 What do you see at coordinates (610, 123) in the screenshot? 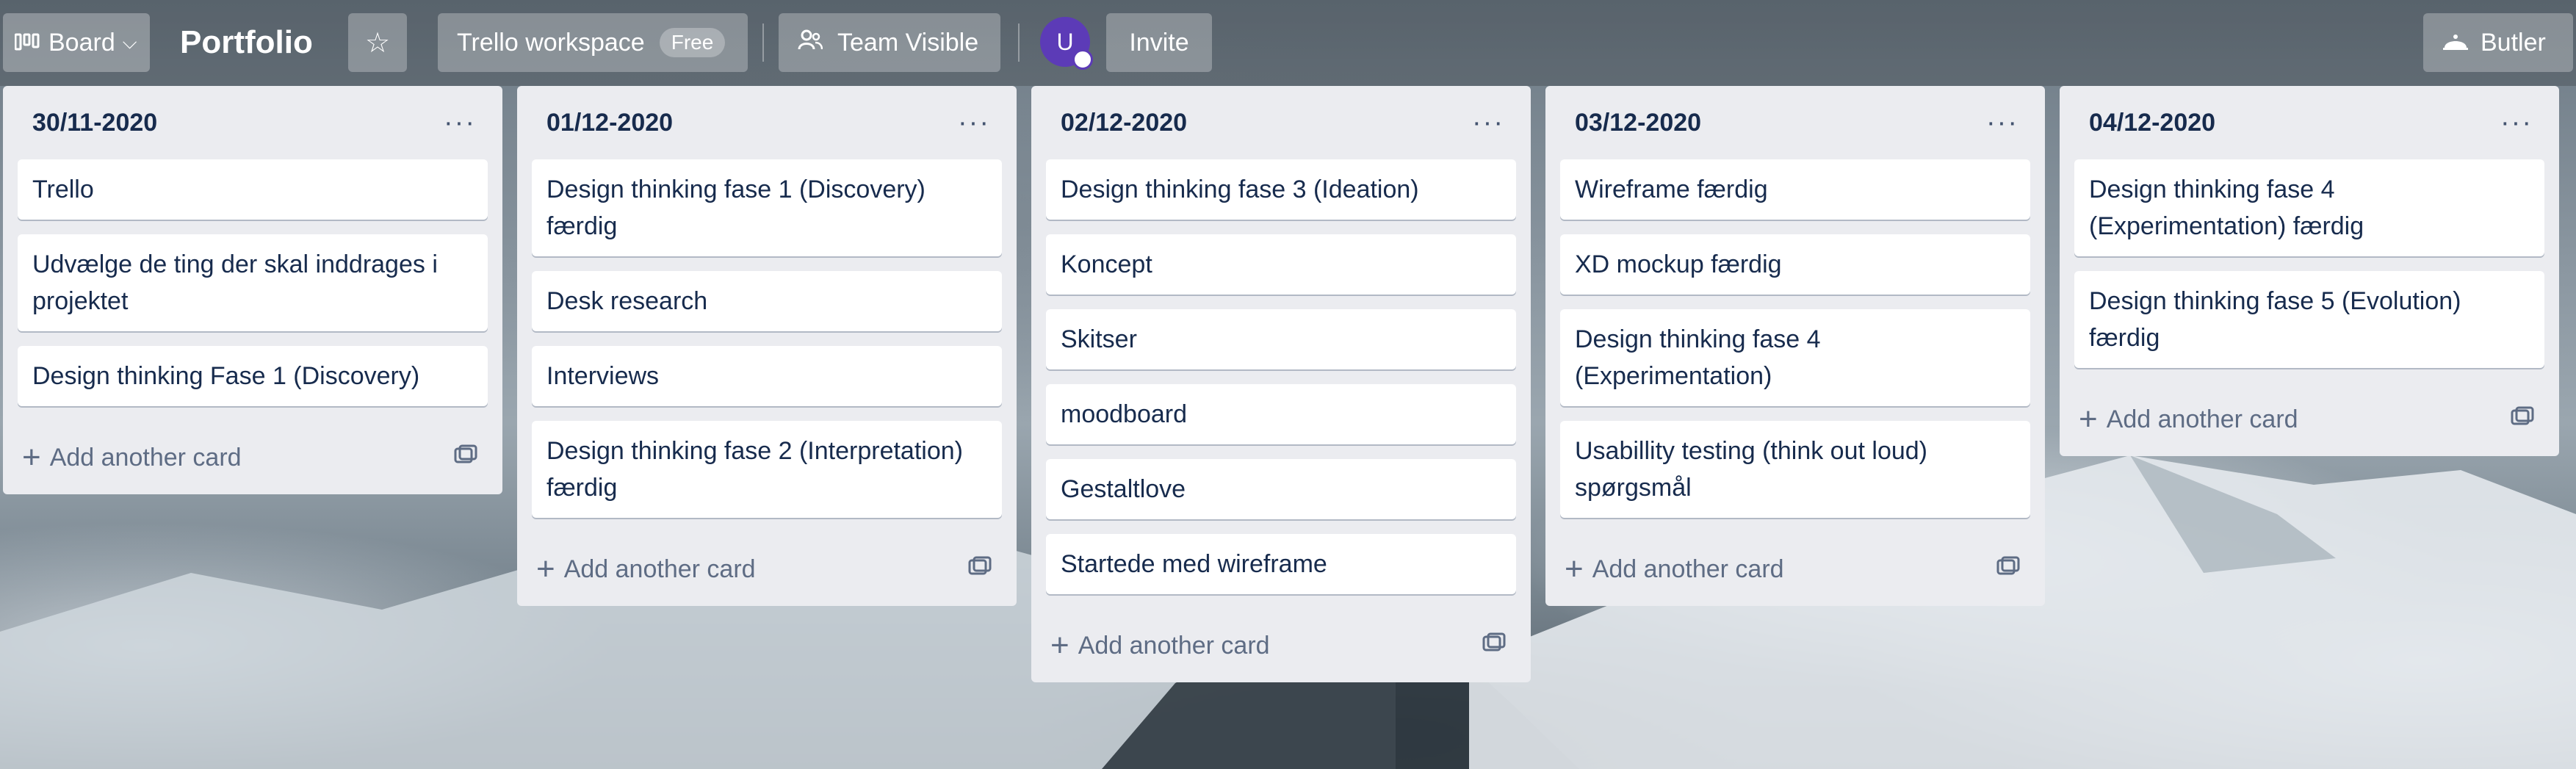
I see `list-title: 01/12-2020` at bounding box center [610, 123].